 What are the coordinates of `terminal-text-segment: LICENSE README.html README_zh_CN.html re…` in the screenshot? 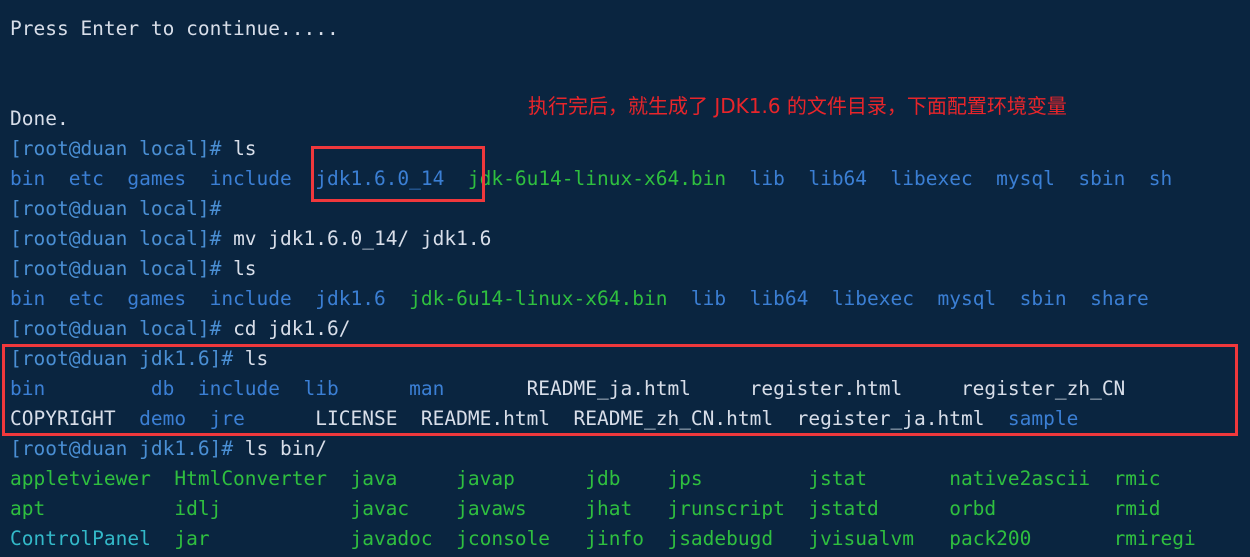 It's located at (626, 418).